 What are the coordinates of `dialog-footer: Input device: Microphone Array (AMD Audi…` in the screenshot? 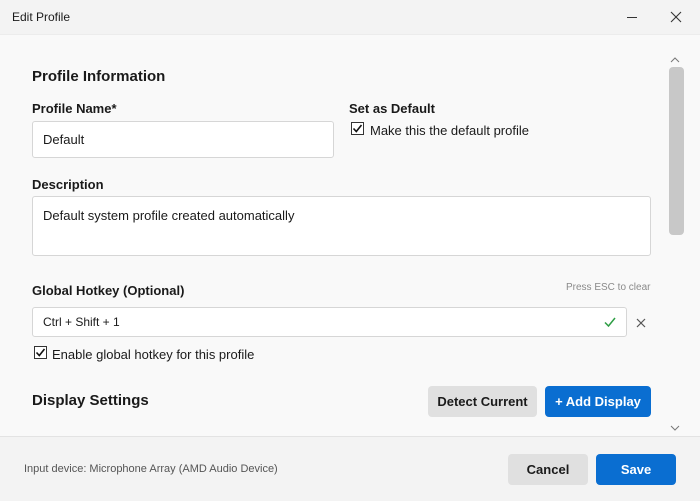 It's located at (350, 468).